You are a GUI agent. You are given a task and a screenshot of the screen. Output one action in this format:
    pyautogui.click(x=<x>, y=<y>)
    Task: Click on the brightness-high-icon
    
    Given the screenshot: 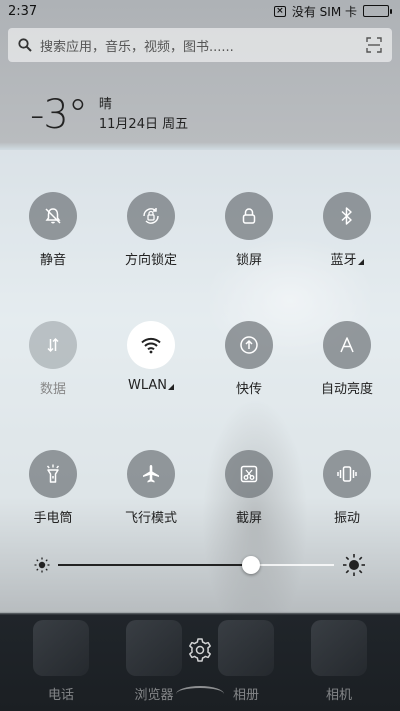 What is the action you would take?
    pyautogui.click(x=354, y=565)
    